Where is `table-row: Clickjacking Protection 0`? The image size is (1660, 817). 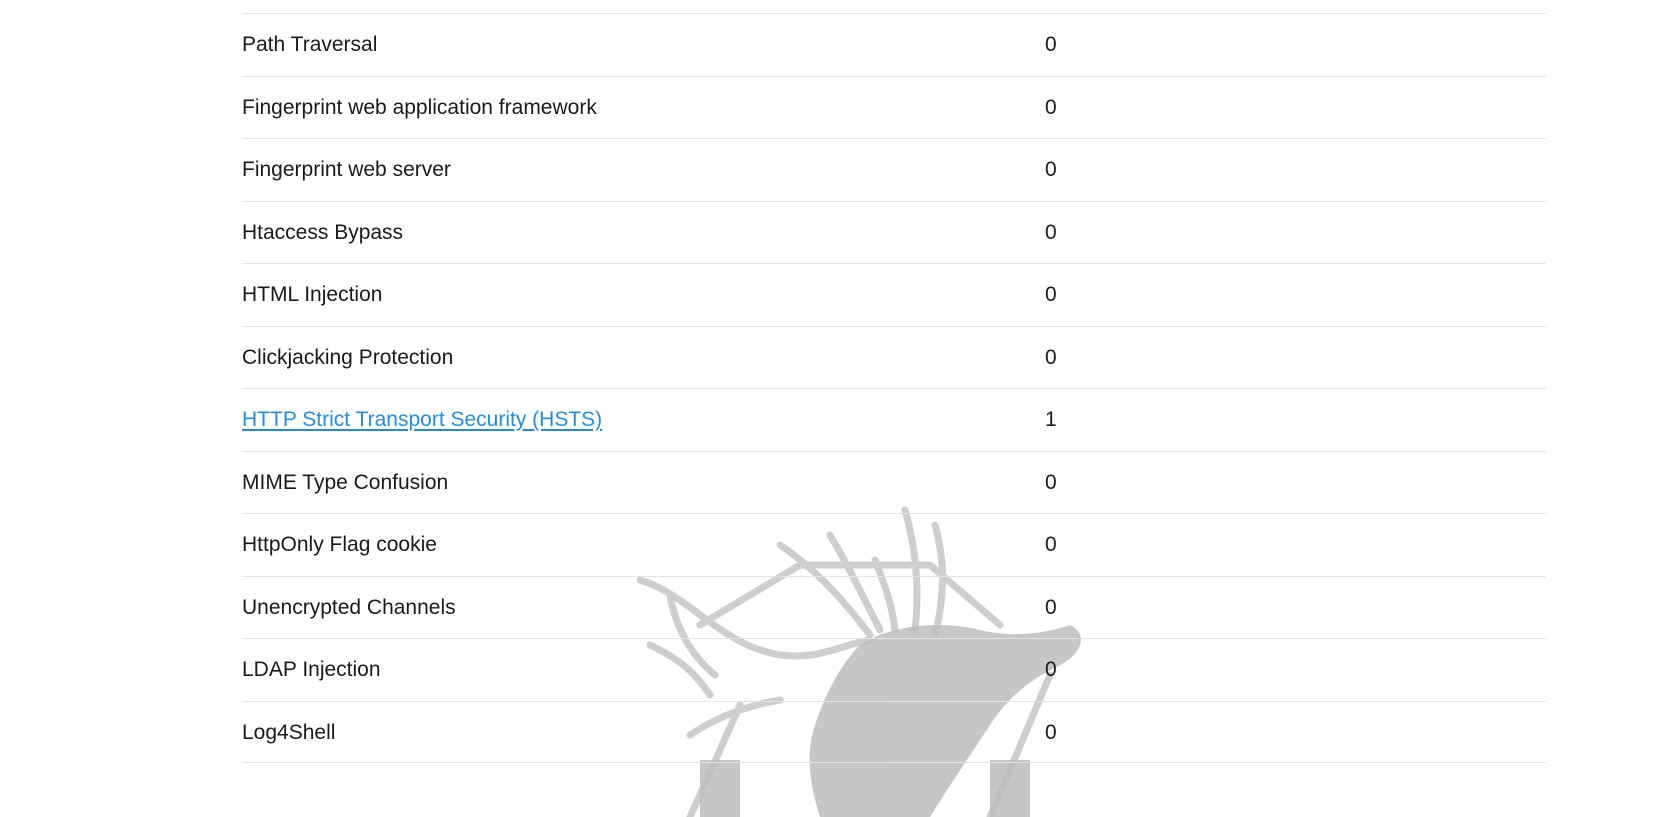
table-row: Clickjacking Protection 0 is located at coordinates (894, 357).